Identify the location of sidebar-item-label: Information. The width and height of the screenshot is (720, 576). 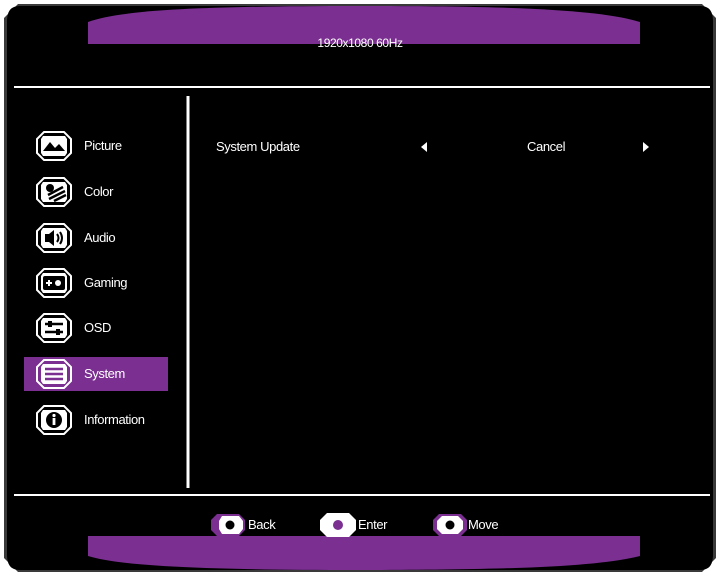
(114, 419).